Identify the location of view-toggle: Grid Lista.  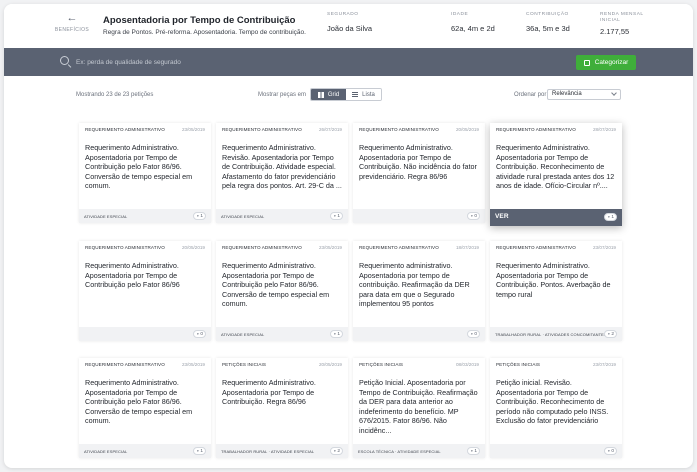
(346, 94).